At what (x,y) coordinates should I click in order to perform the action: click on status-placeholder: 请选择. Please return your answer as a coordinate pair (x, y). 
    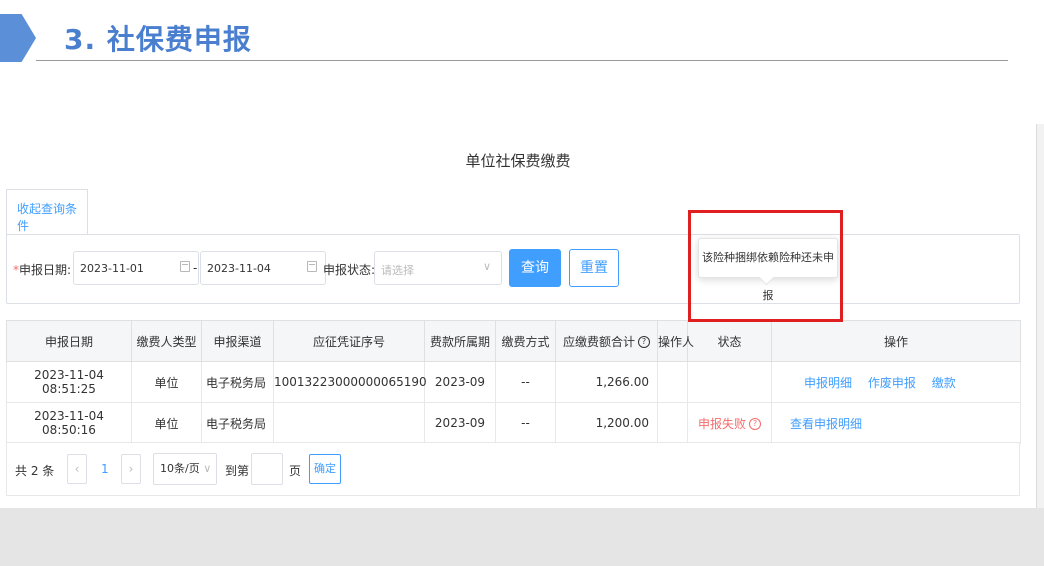
    Looking at the image, I should click on (397, 270).